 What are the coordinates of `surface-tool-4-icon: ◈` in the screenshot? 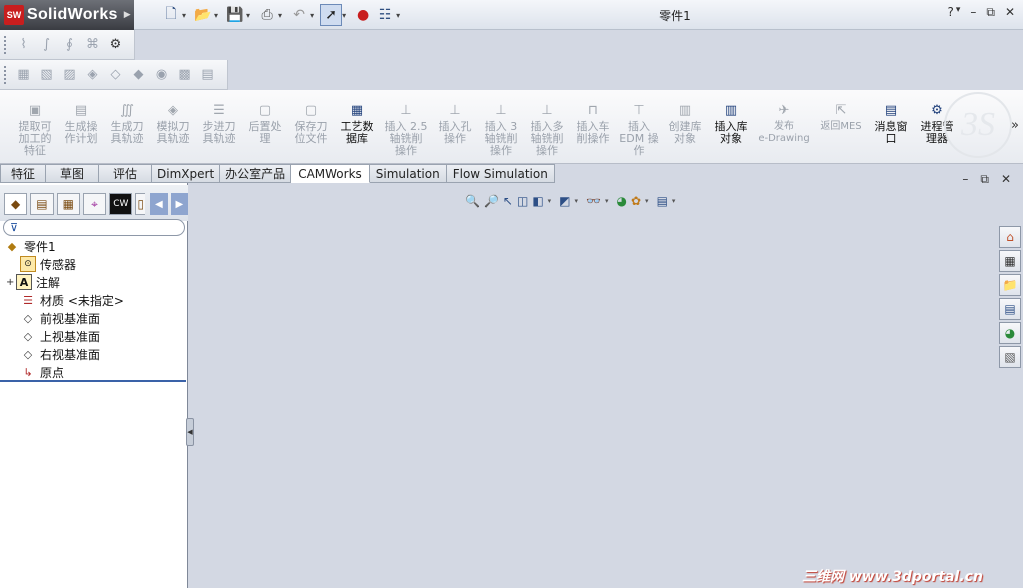 It's located at (92, 74).